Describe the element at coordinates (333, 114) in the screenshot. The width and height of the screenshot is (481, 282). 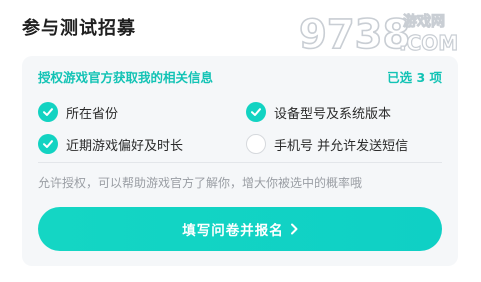
I see `option-label: 设备型号及系统版本` at that location.